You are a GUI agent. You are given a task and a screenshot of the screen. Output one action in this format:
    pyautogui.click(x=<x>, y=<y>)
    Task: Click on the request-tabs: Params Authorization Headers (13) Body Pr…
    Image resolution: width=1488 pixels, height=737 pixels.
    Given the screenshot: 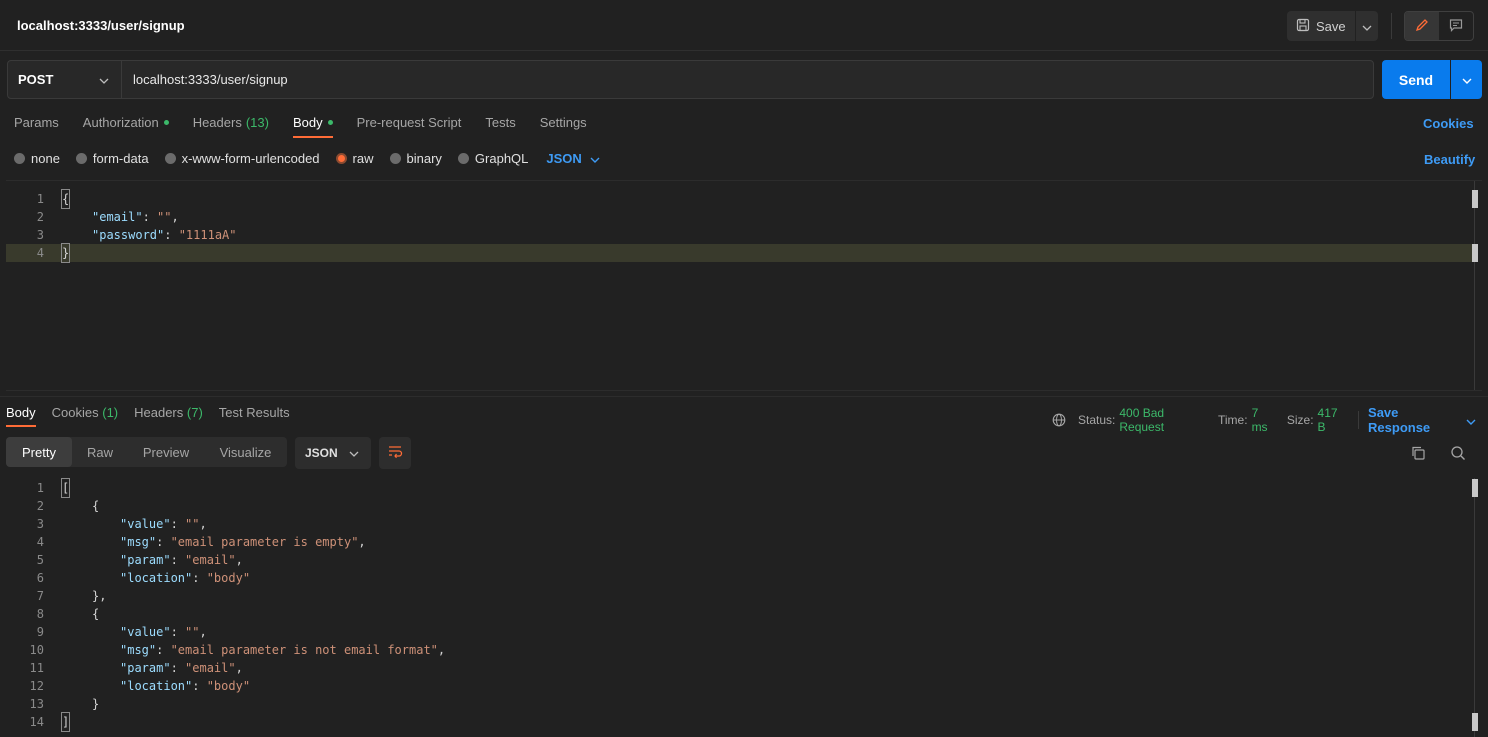 What is the action you would take?
    pyautogui.click(x=312, y=126)
    